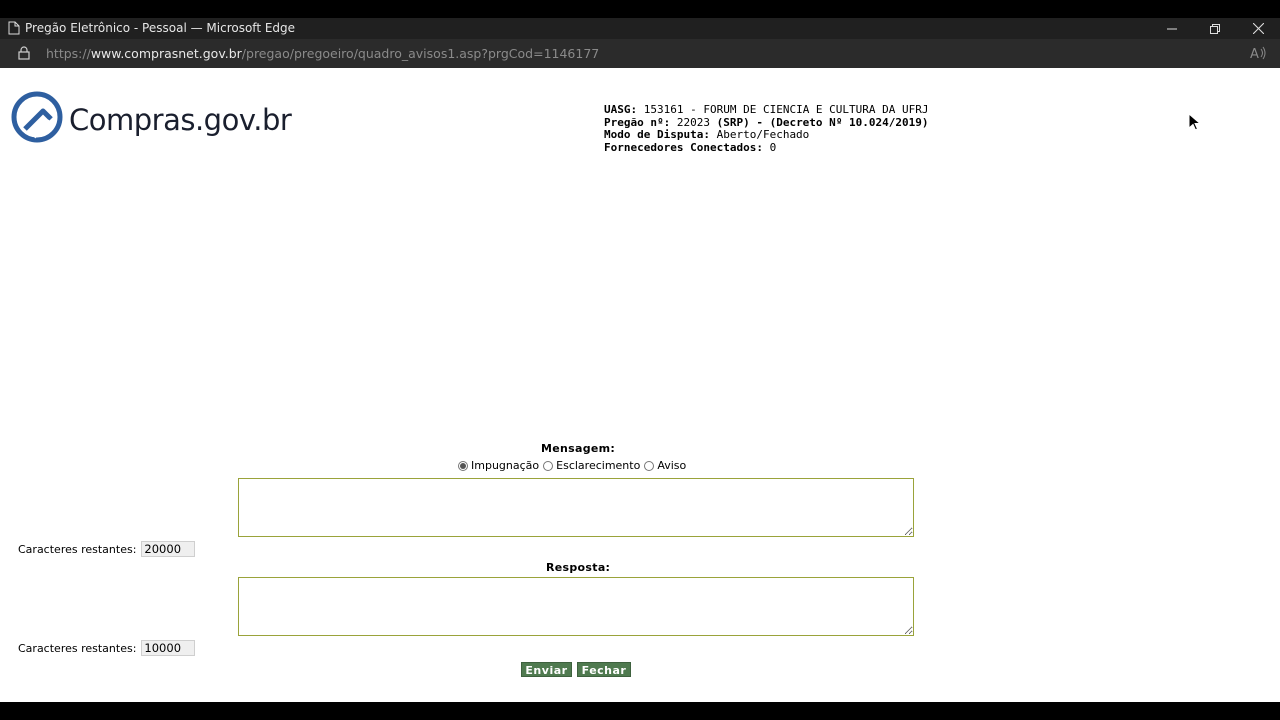  I want to click on radio-aviso: Aviso, so click(665, 465).